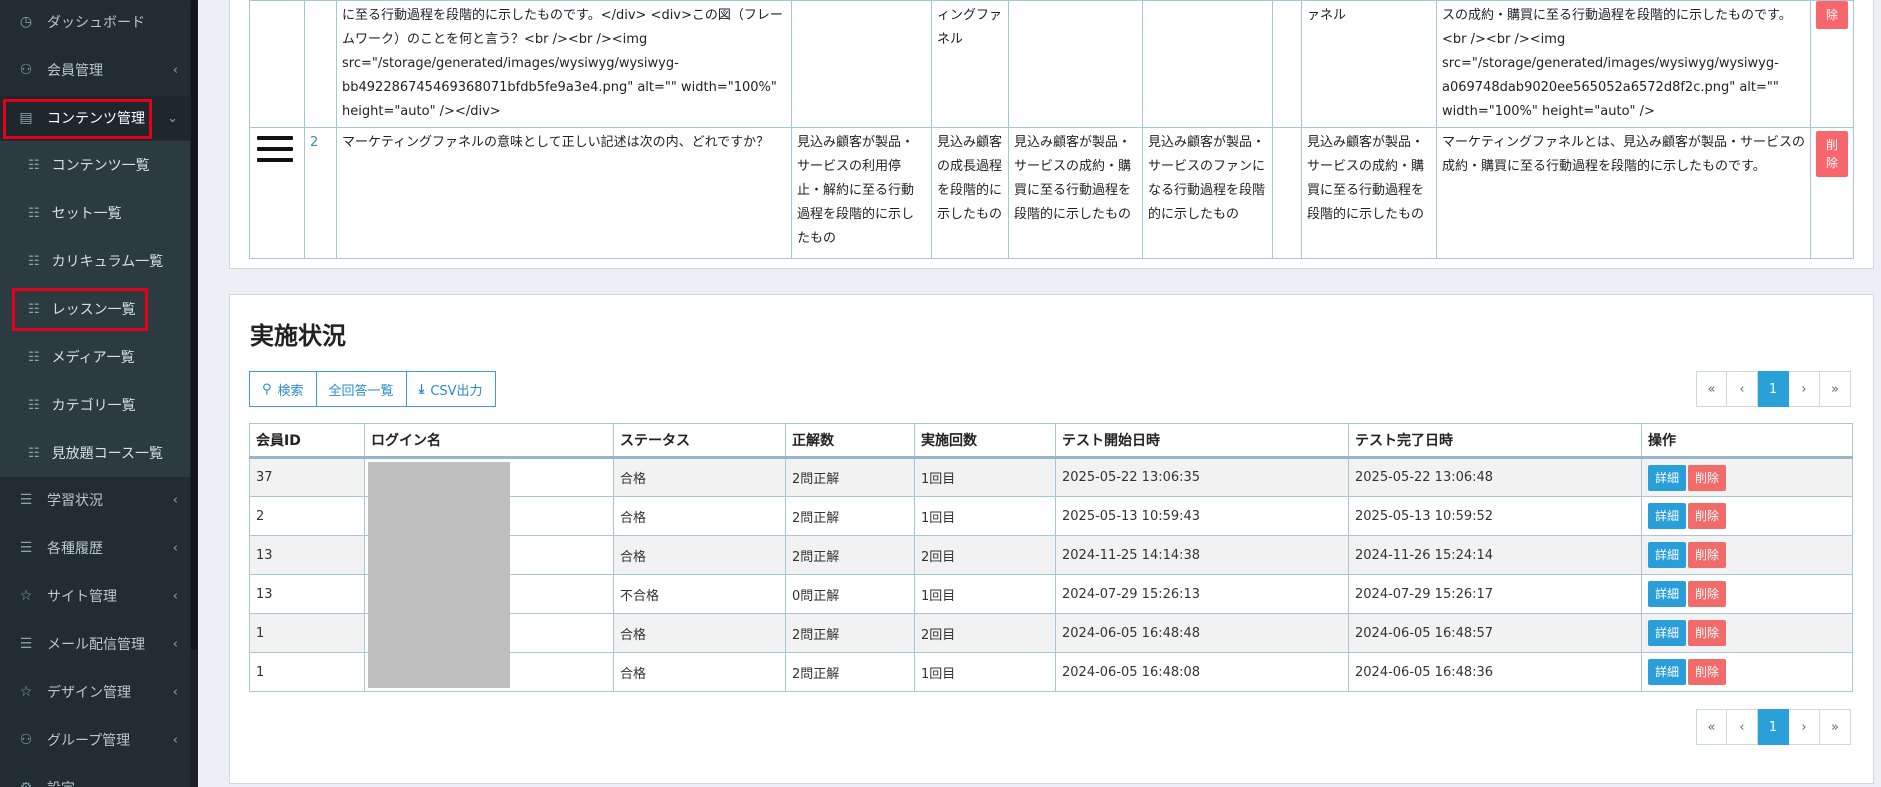  Describe the element at coordinates (307, 672) in the screenshot. I see `member-id-cell: 1` at that location.